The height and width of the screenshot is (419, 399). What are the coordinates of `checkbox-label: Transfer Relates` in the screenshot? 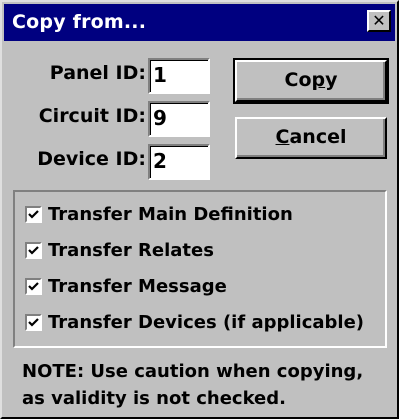 It's located at (131, 250).